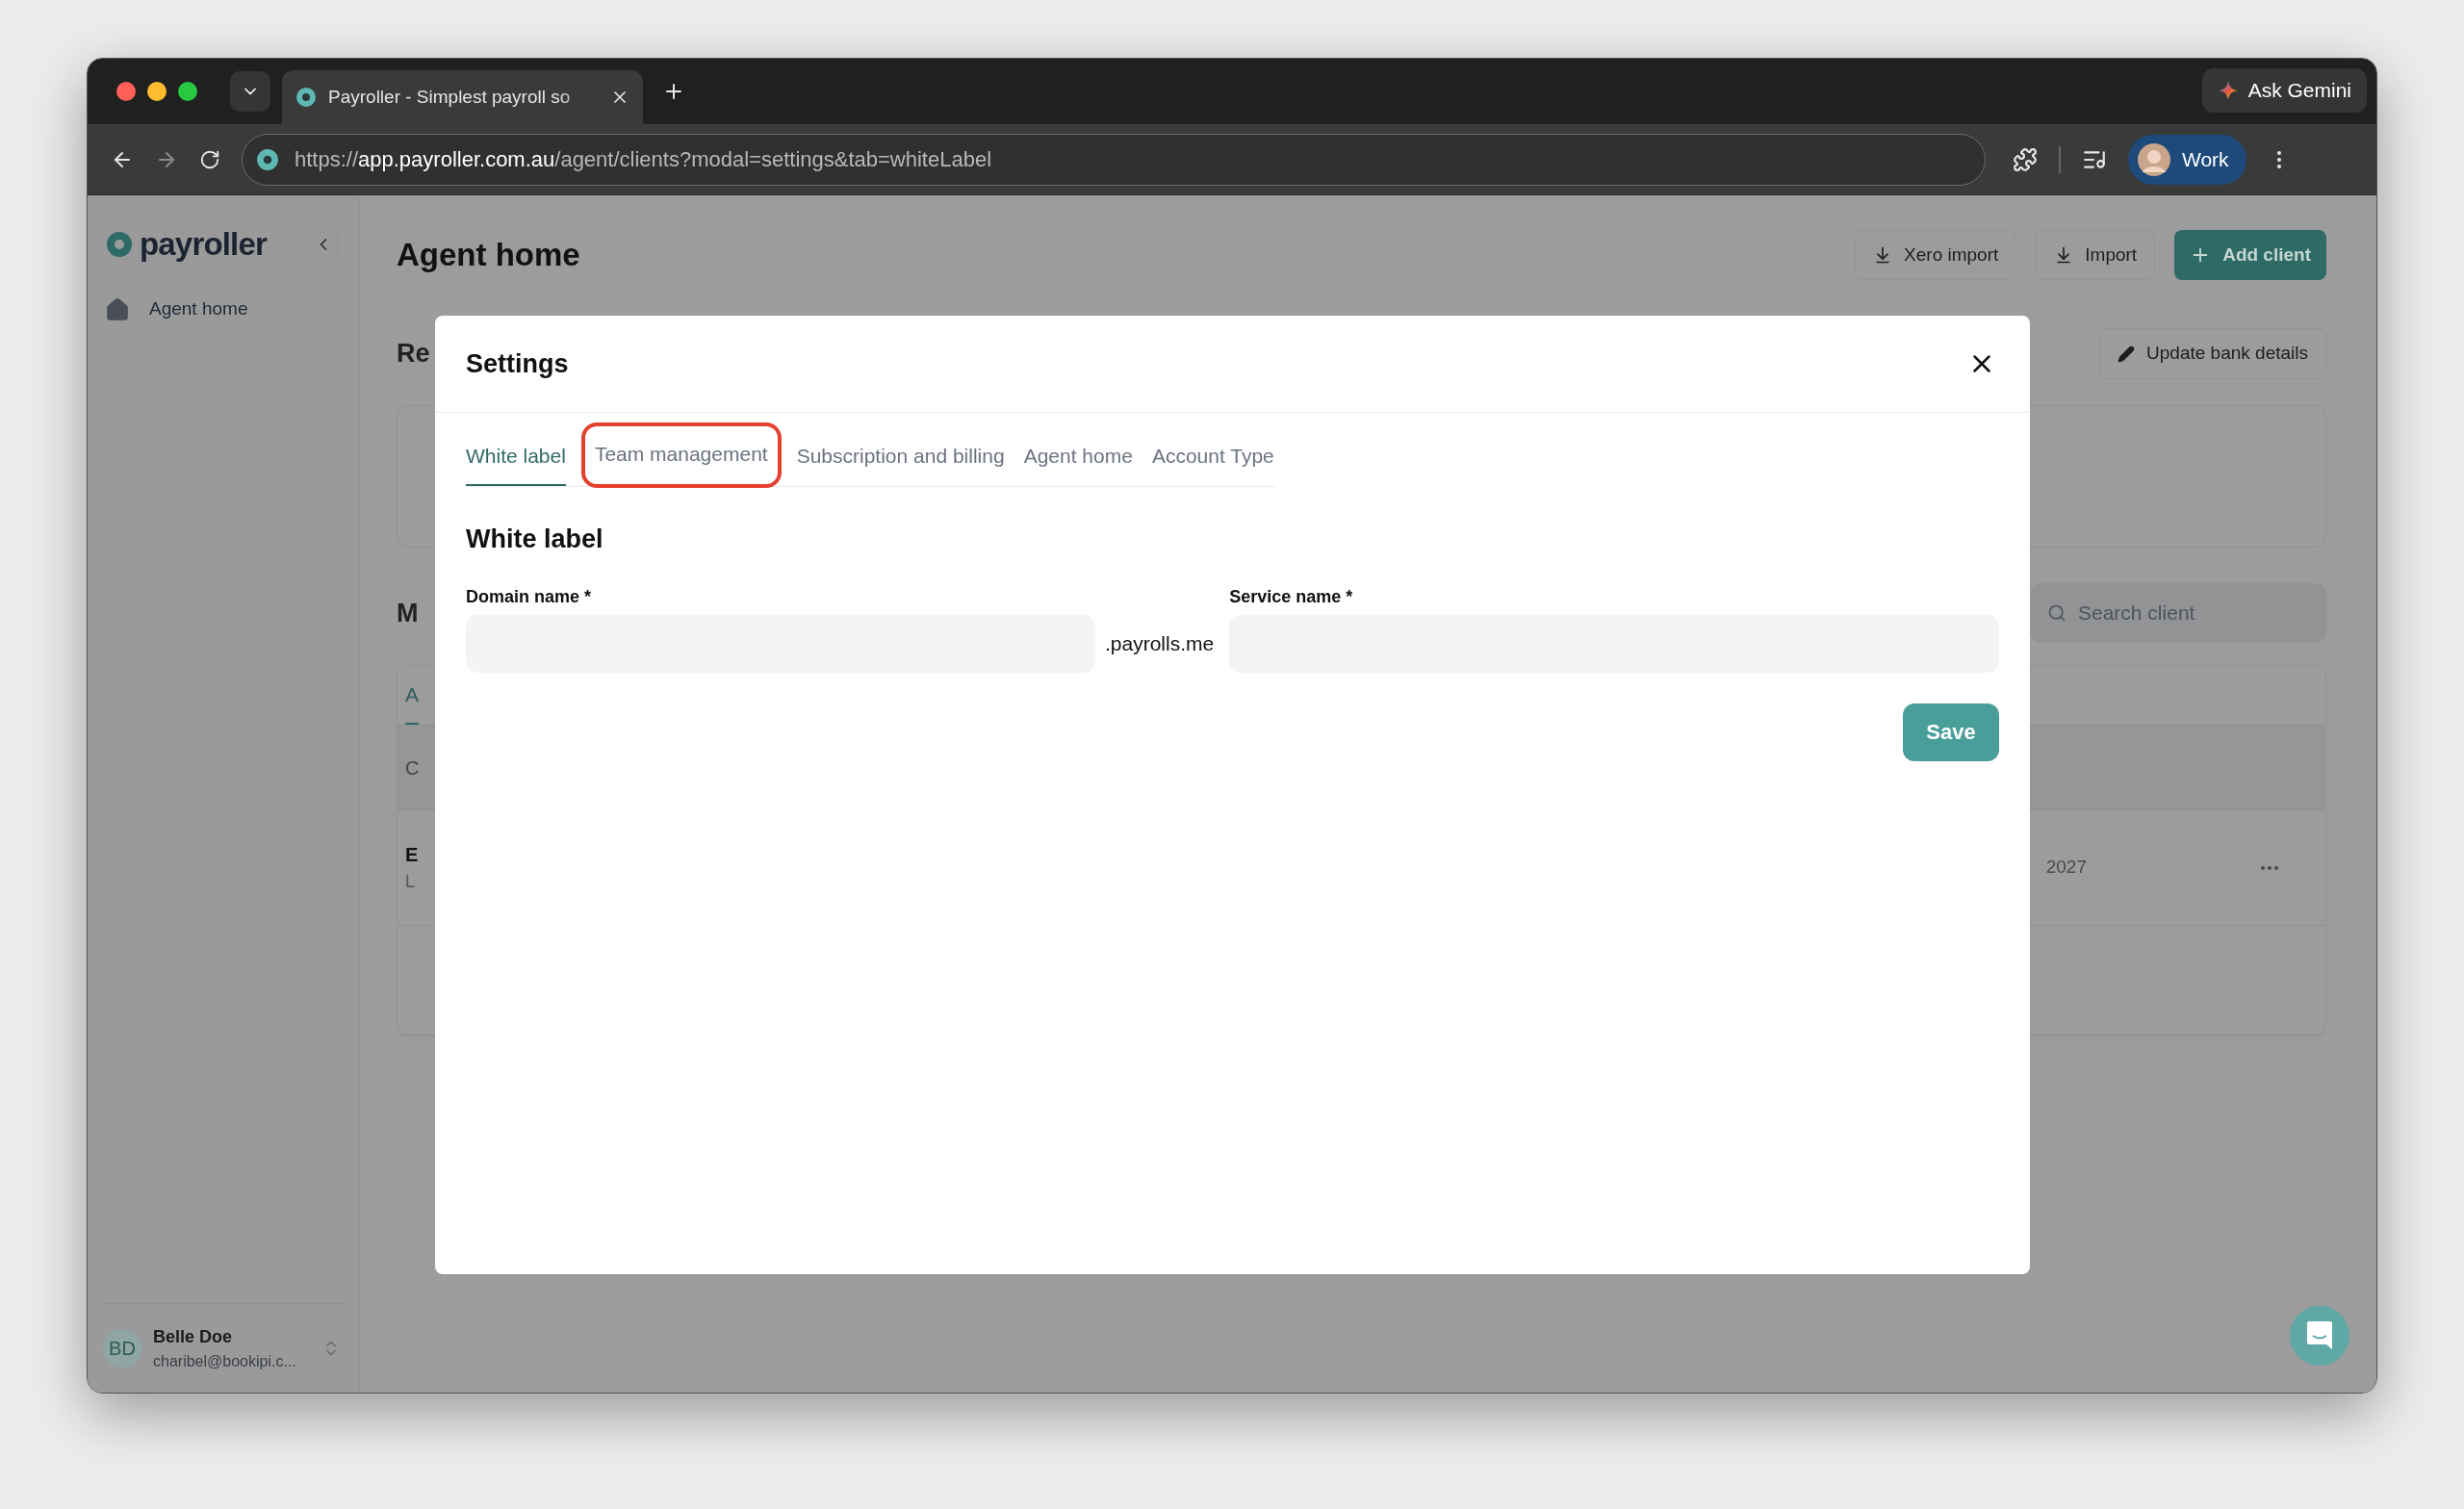 This screenshot has height=1509, width=2464. Describe the element at coordinates (2250, 255) in the screenshot. I see `add-client-button: Add client` at that location.